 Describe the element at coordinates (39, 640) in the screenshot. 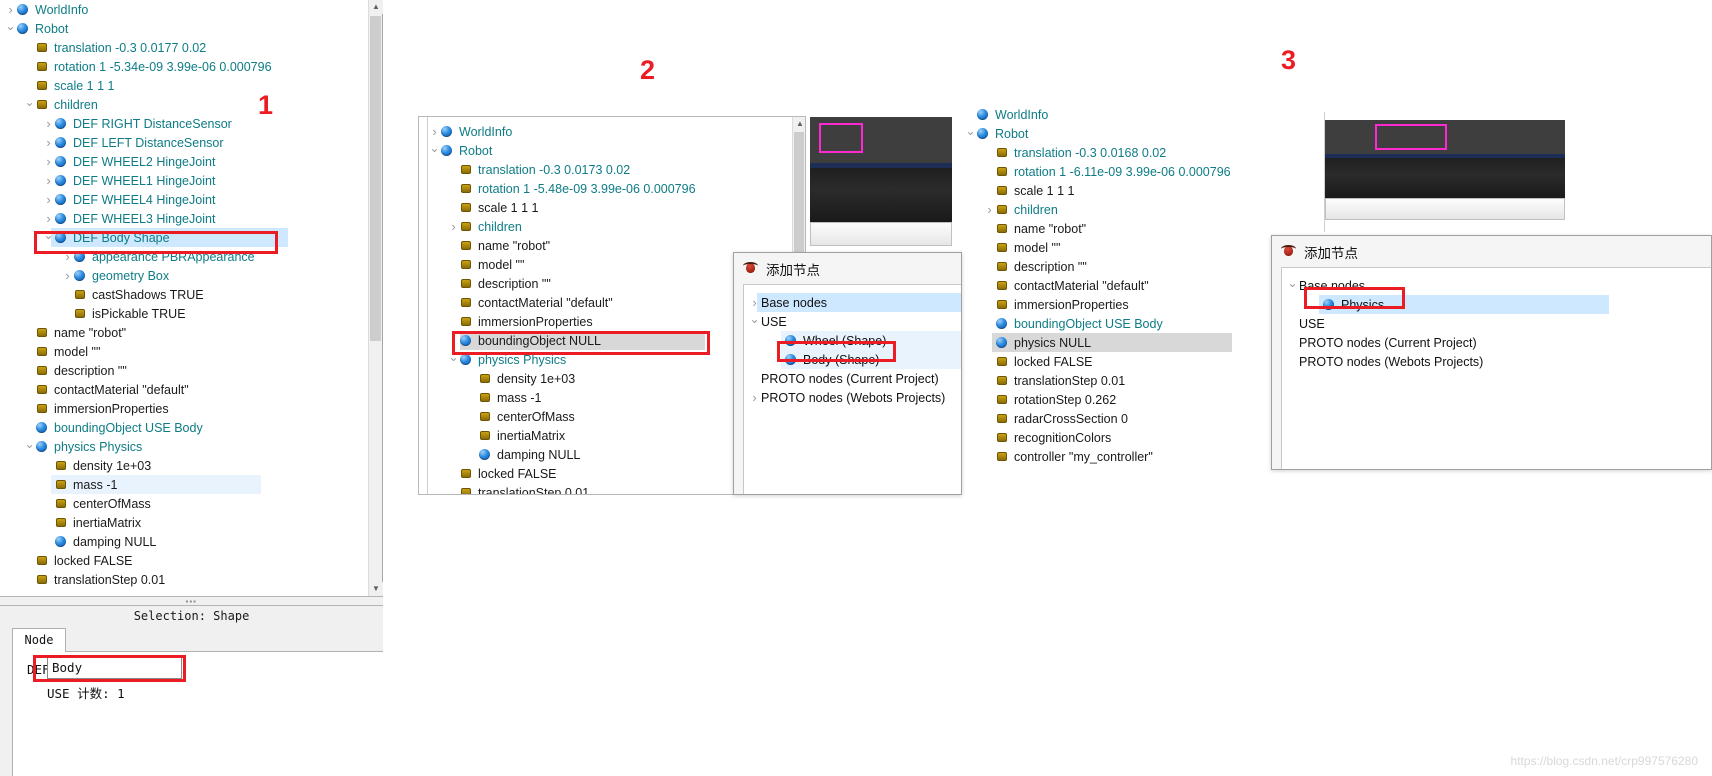

I see `tab-node: Node` at that location.